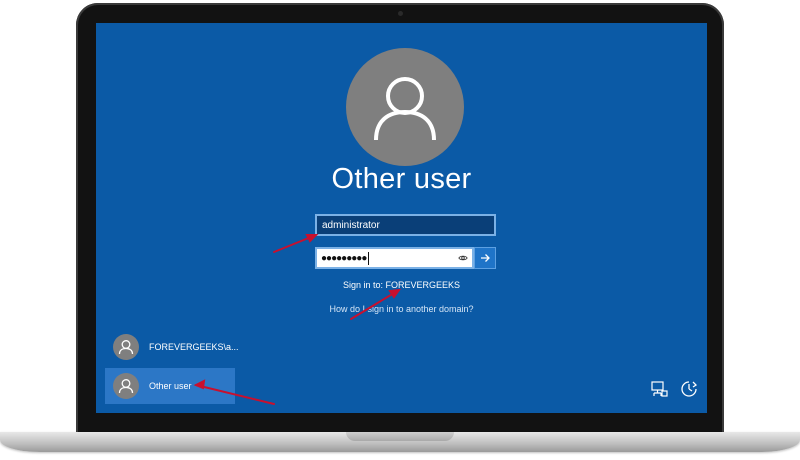 Image resolution: width=800 pixels, height=460 pixels. I want to click on submit-button, so click(485, 258).